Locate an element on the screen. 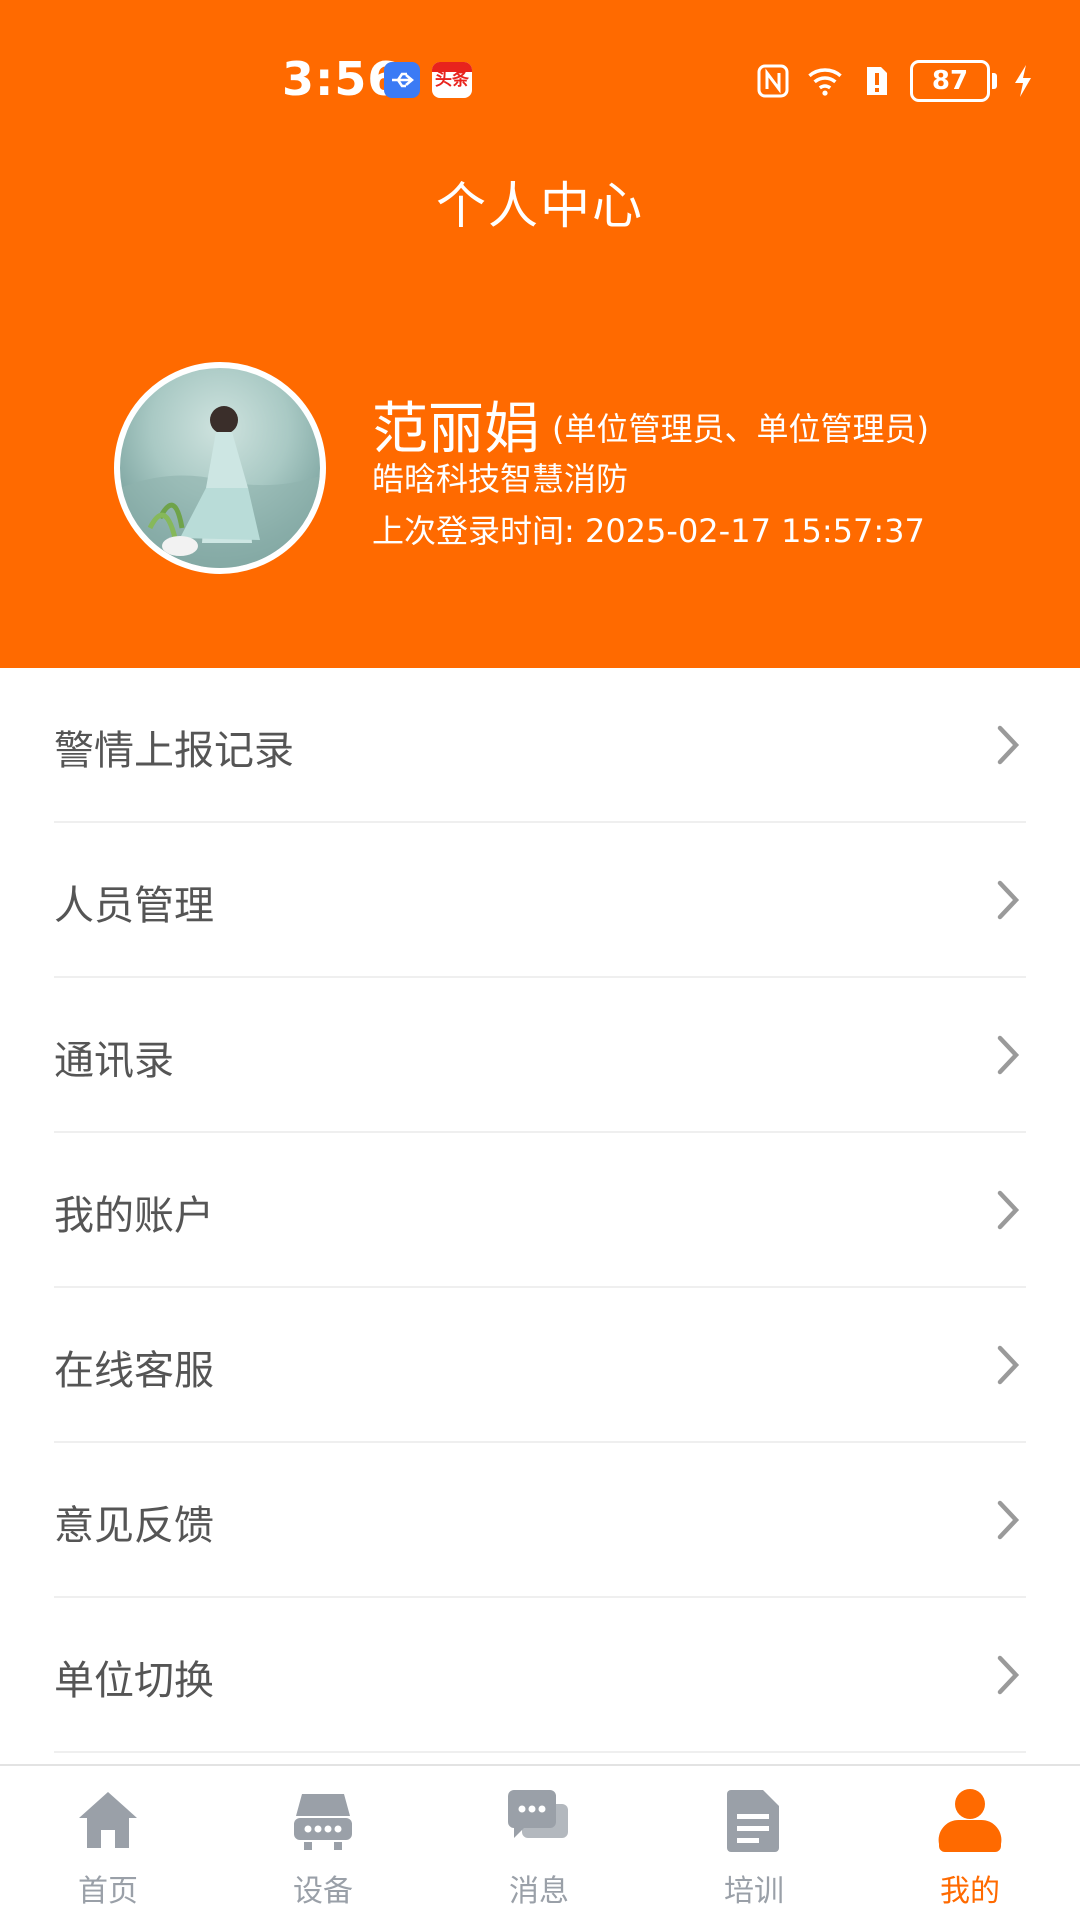 This screenshot has width=1080, height=1922. menu-item-label: 警情上报记录 is located at coordinates (174, 751).